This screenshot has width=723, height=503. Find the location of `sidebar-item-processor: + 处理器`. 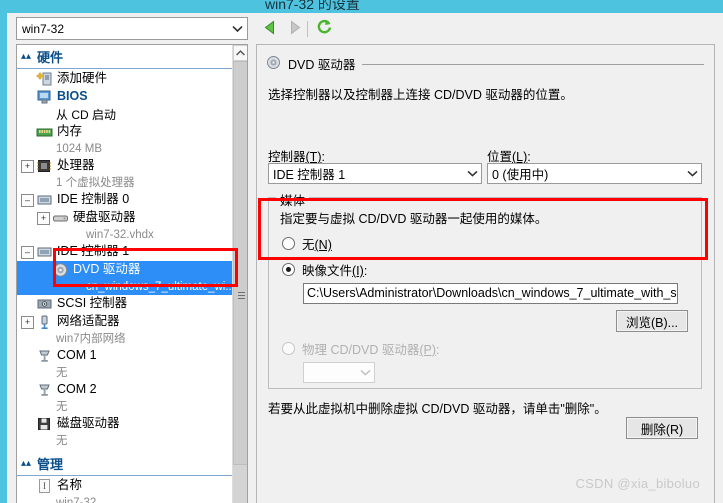

sidebar-item-processor: + 处理器 is located at coordinates (125, 166).